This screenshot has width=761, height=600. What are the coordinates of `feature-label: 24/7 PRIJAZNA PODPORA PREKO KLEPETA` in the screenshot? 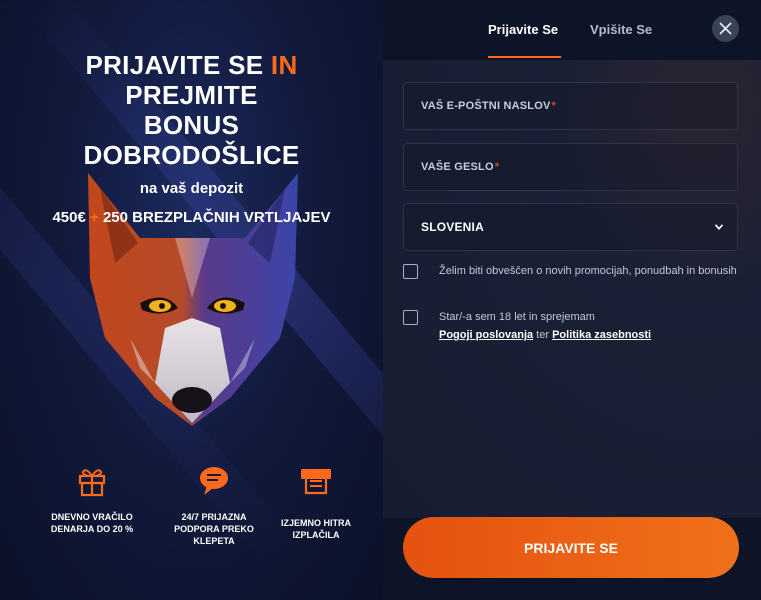 It's located at (214, 529).